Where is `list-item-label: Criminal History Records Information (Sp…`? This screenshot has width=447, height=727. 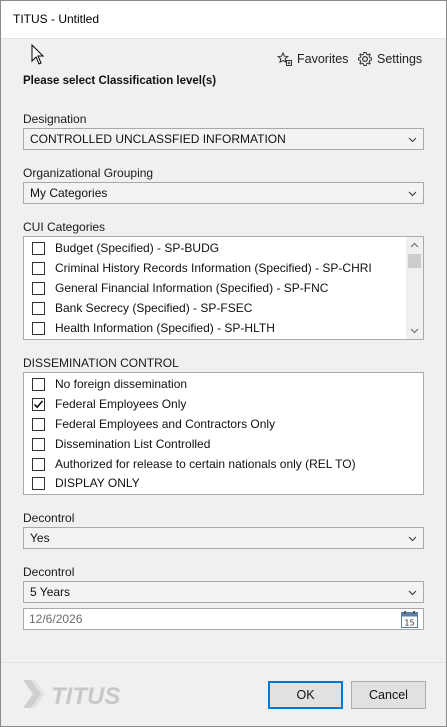
list-item-label: Criminal History Records Information (Sp… is located at coordinates (213, 268).